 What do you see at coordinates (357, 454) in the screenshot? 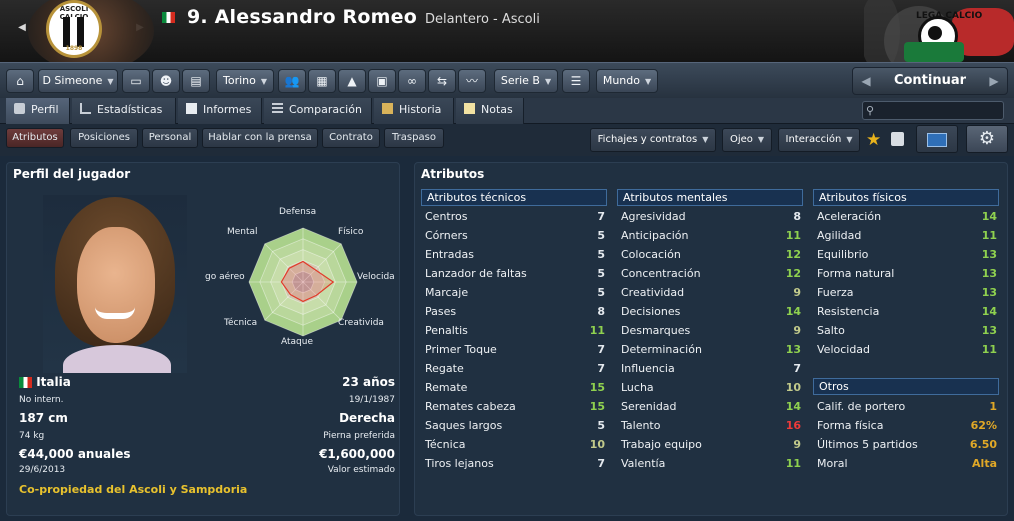
I see `estimated-value: €1,600,000` at bounding box center [357, 454].